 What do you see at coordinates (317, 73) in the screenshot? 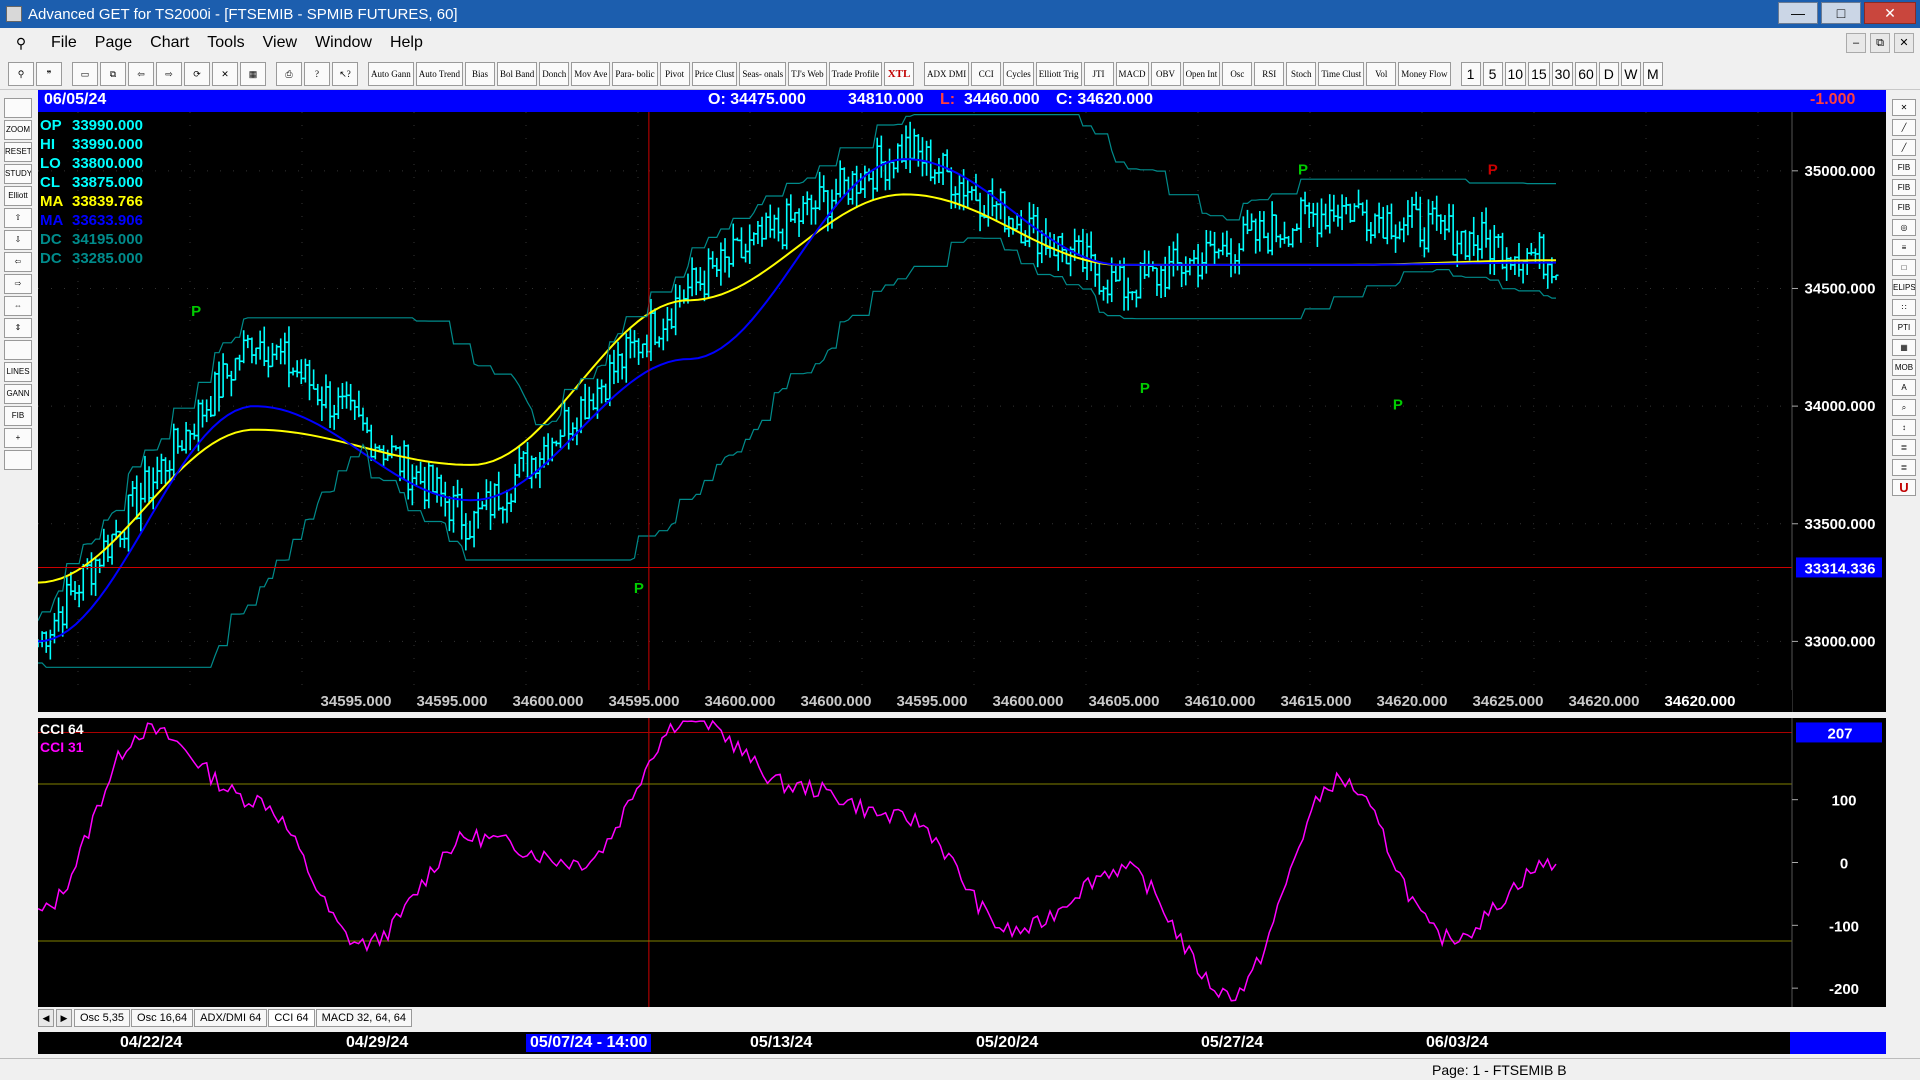
I see `help-icon: ?` at bounding box center [317, 73].